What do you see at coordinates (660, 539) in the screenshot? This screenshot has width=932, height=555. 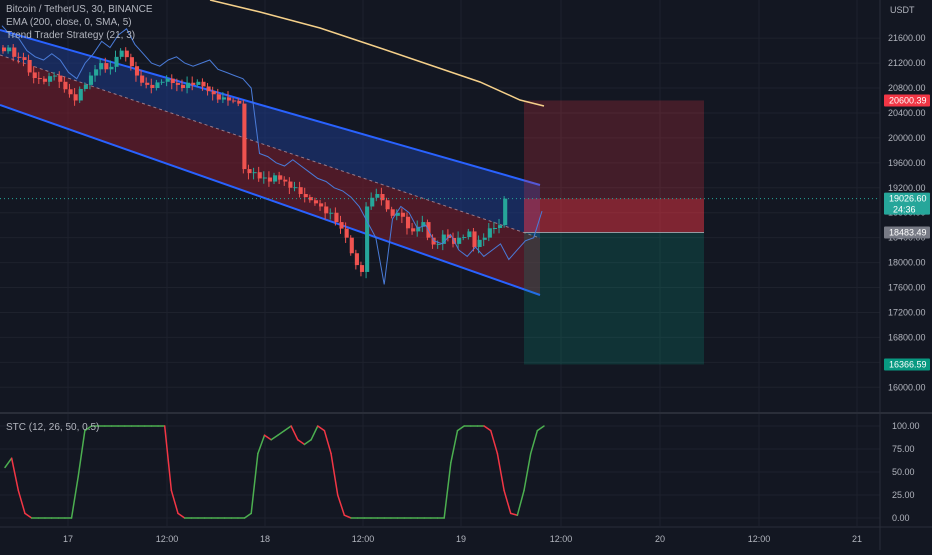 I see `time-tick-label: 20` at bounding box center [660, 539].